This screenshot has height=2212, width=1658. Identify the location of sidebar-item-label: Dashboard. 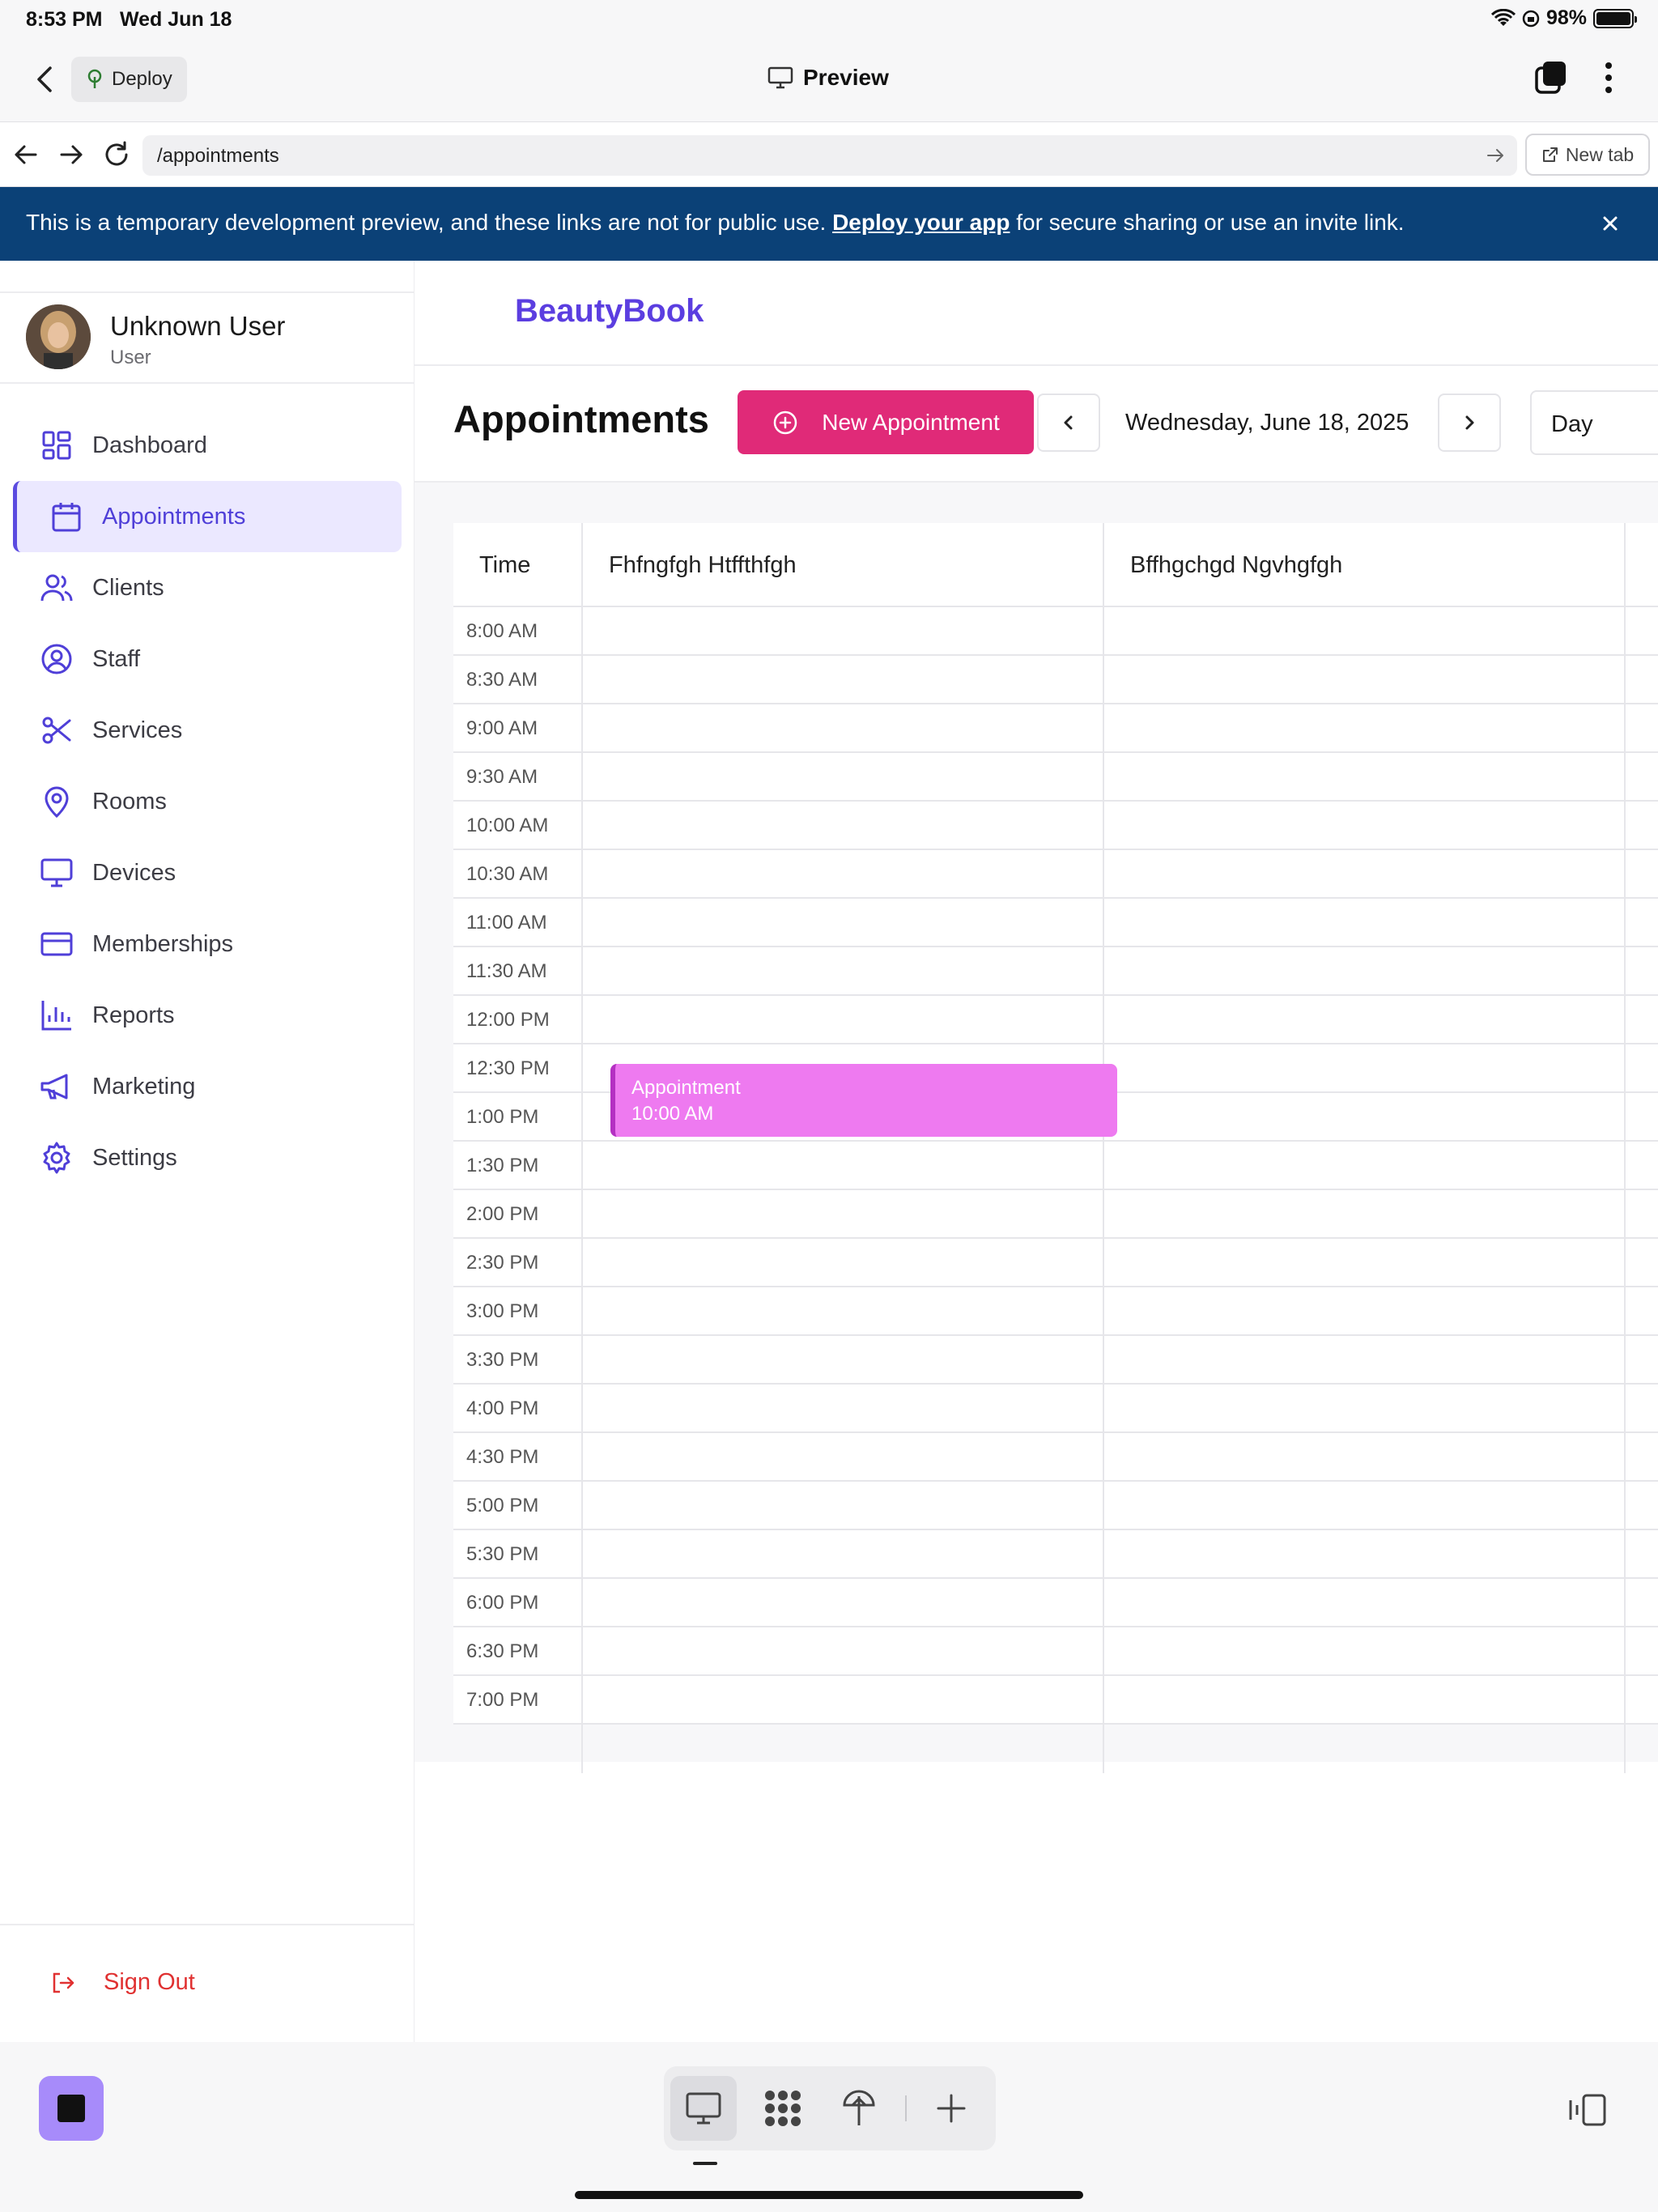
(149, 445).